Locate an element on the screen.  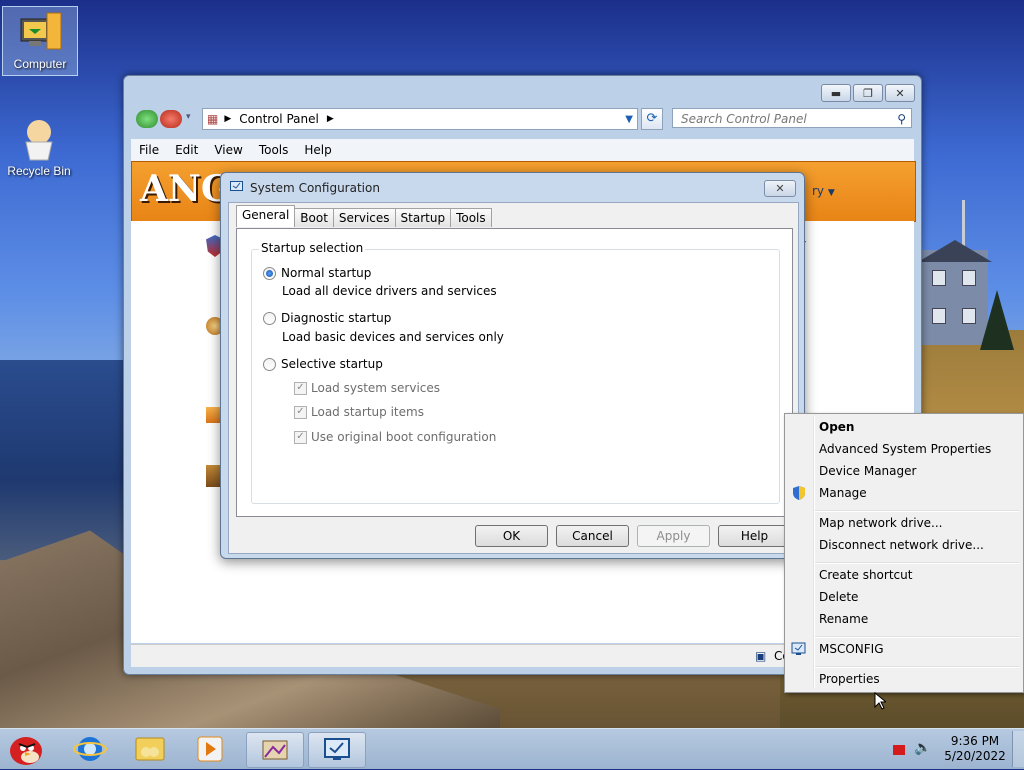
back-button is located at coordinates (147, 119).